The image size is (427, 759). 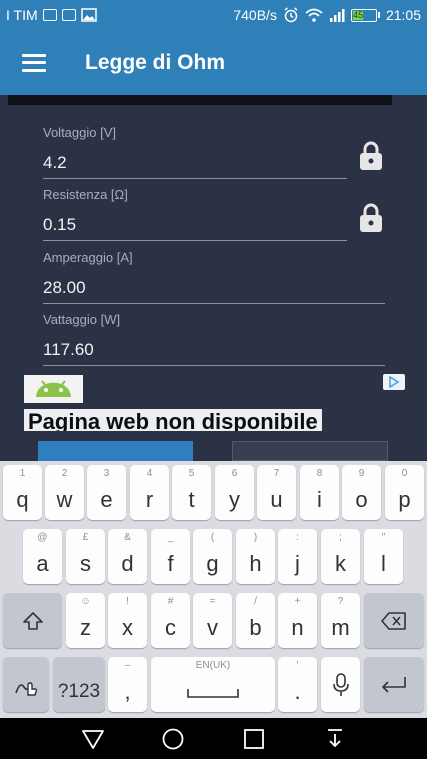 I want to click on alarm-icon, so click(x=291, y=15).